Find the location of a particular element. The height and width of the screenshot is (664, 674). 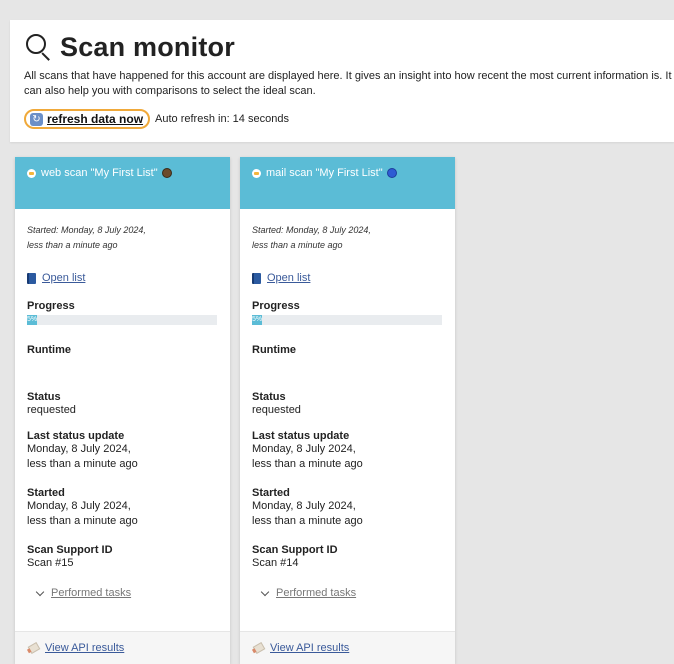

scan-card-header: web scan "My First List" is located at coordinates (122, 183).